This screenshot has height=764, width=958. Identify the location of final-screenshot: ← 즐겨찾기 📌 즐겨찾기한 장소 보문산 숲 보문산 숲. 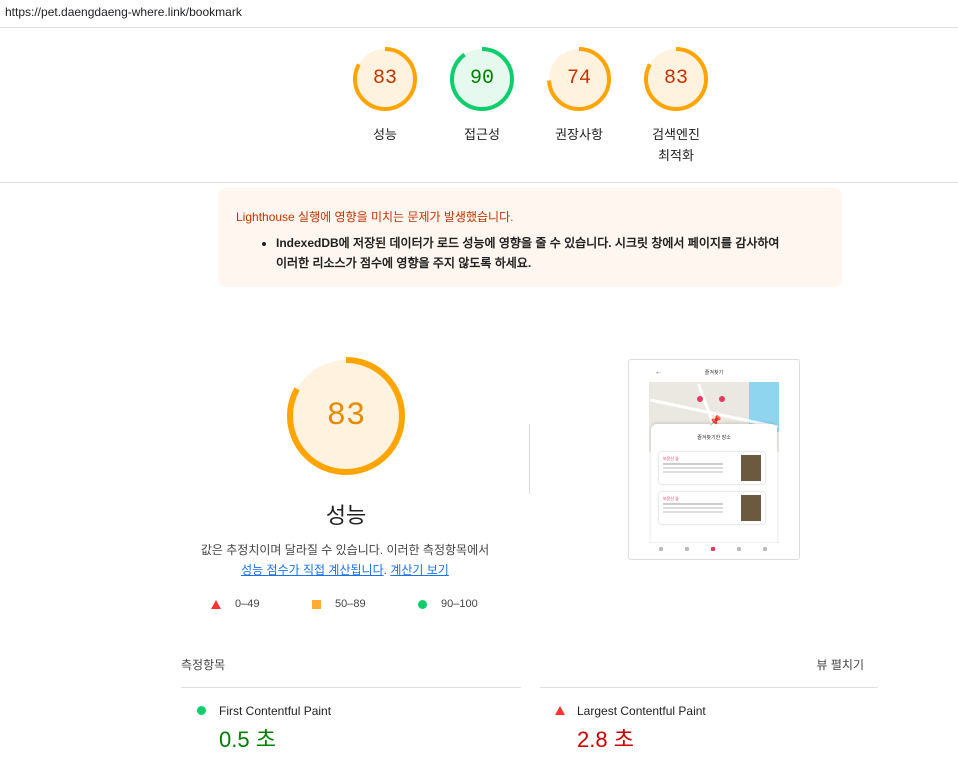
(714, 459).